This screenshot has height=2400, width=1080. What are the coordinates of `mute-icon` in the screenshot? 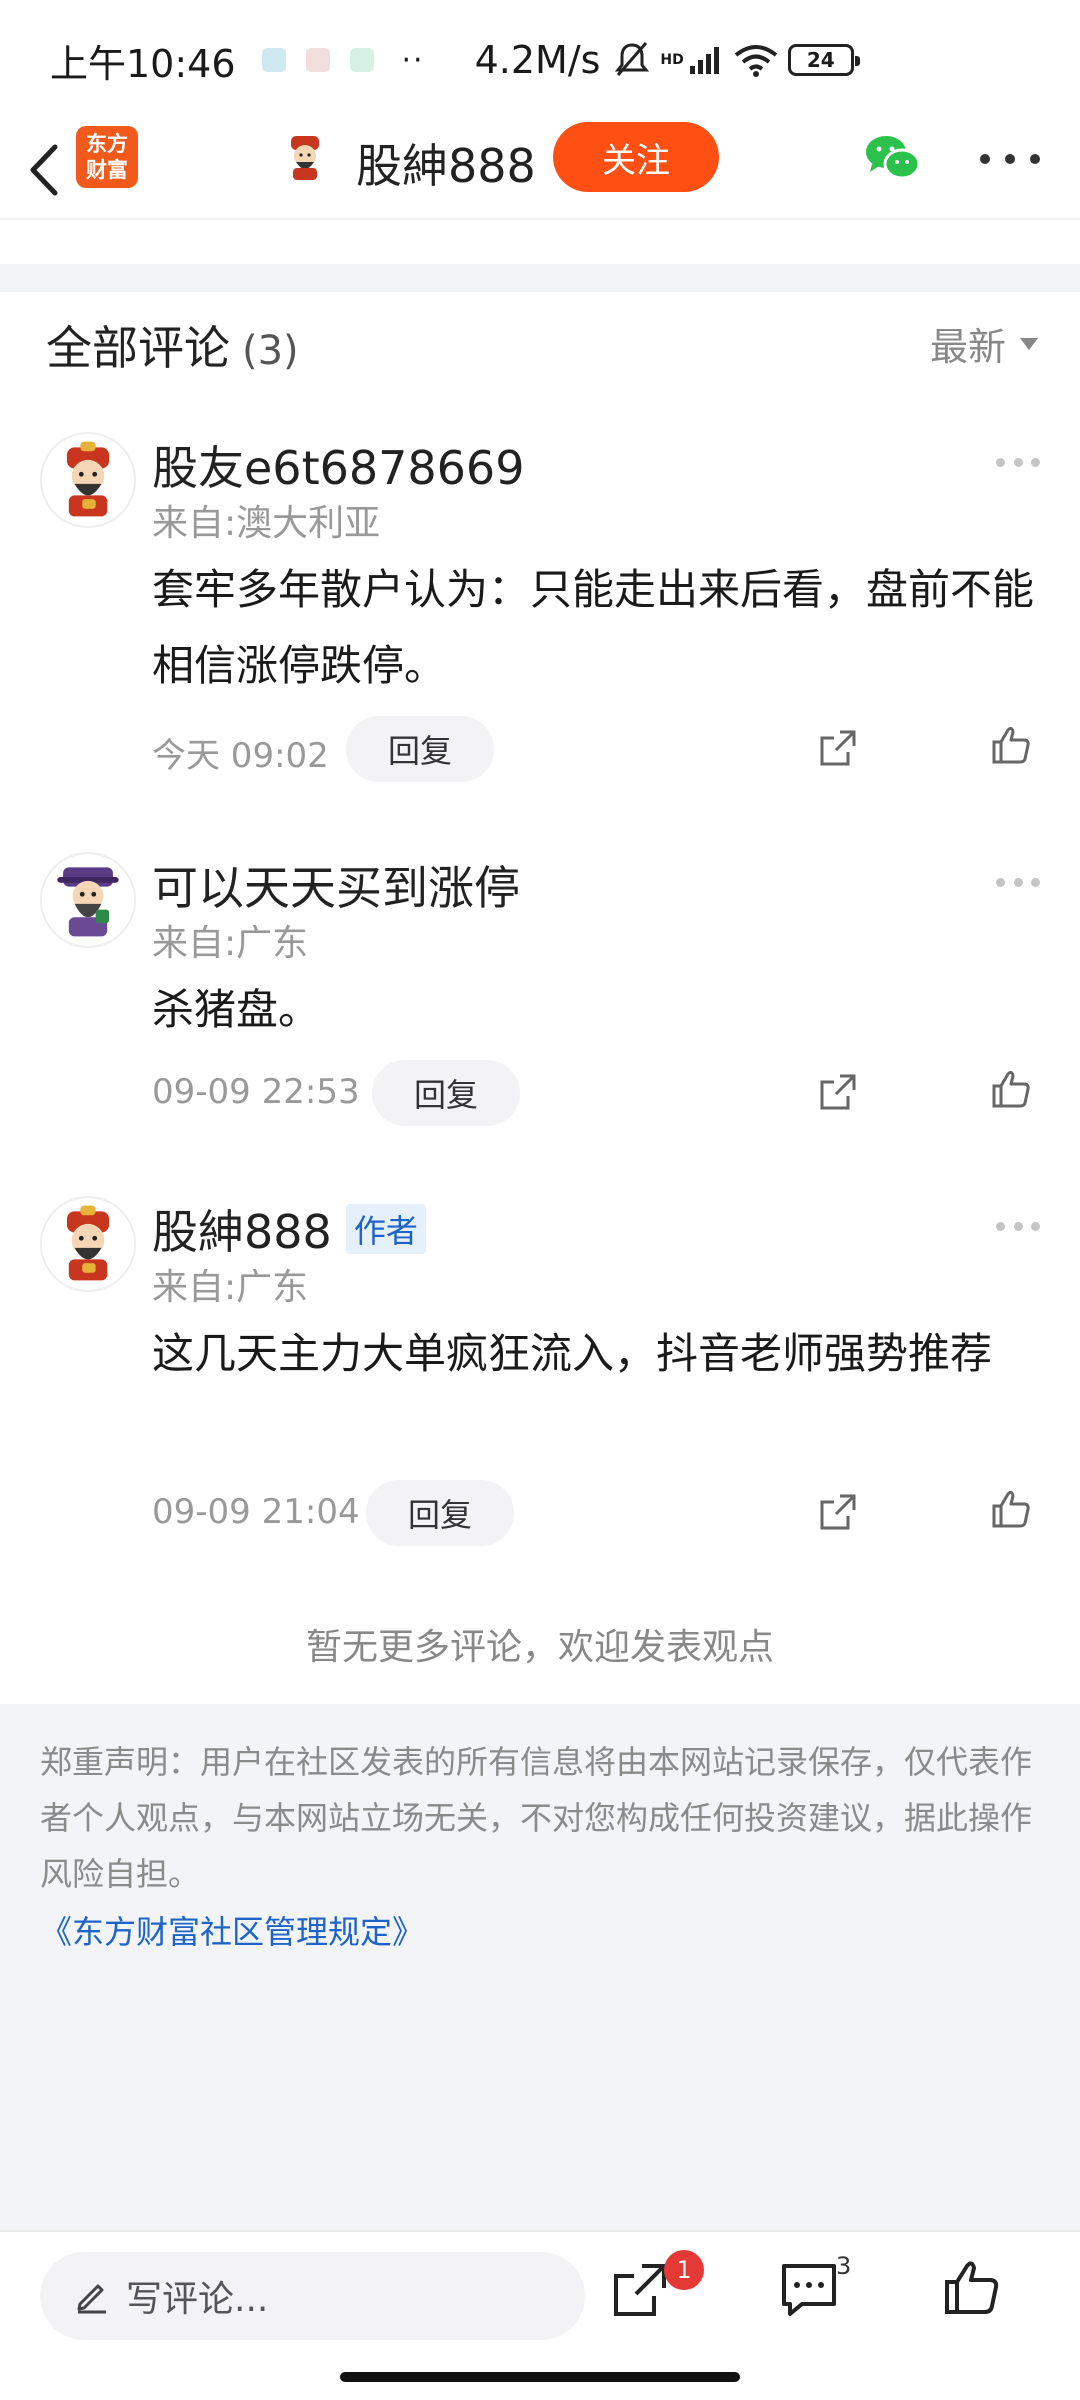 It's located at (632, 59).